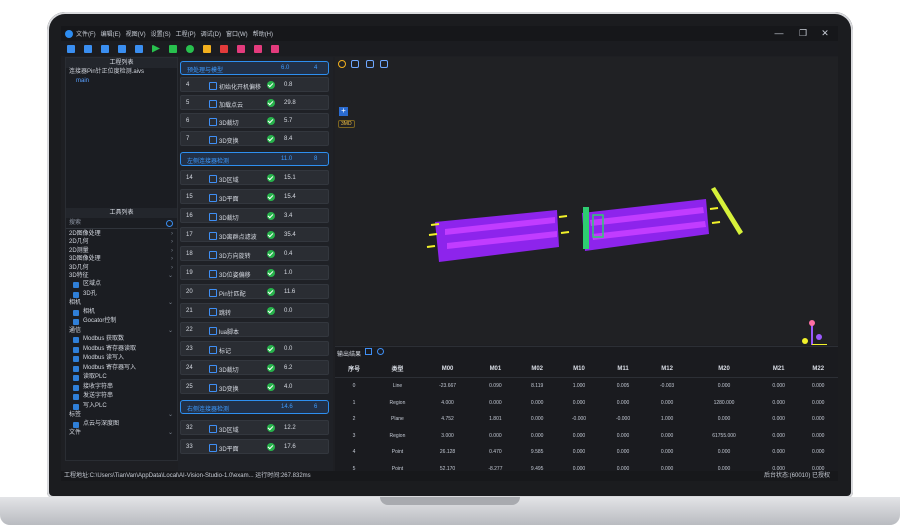 Image resolution: width=900 pixels, height=525 pixels. I want to click on menu-edit: 编辑(E), so click(111, 33).